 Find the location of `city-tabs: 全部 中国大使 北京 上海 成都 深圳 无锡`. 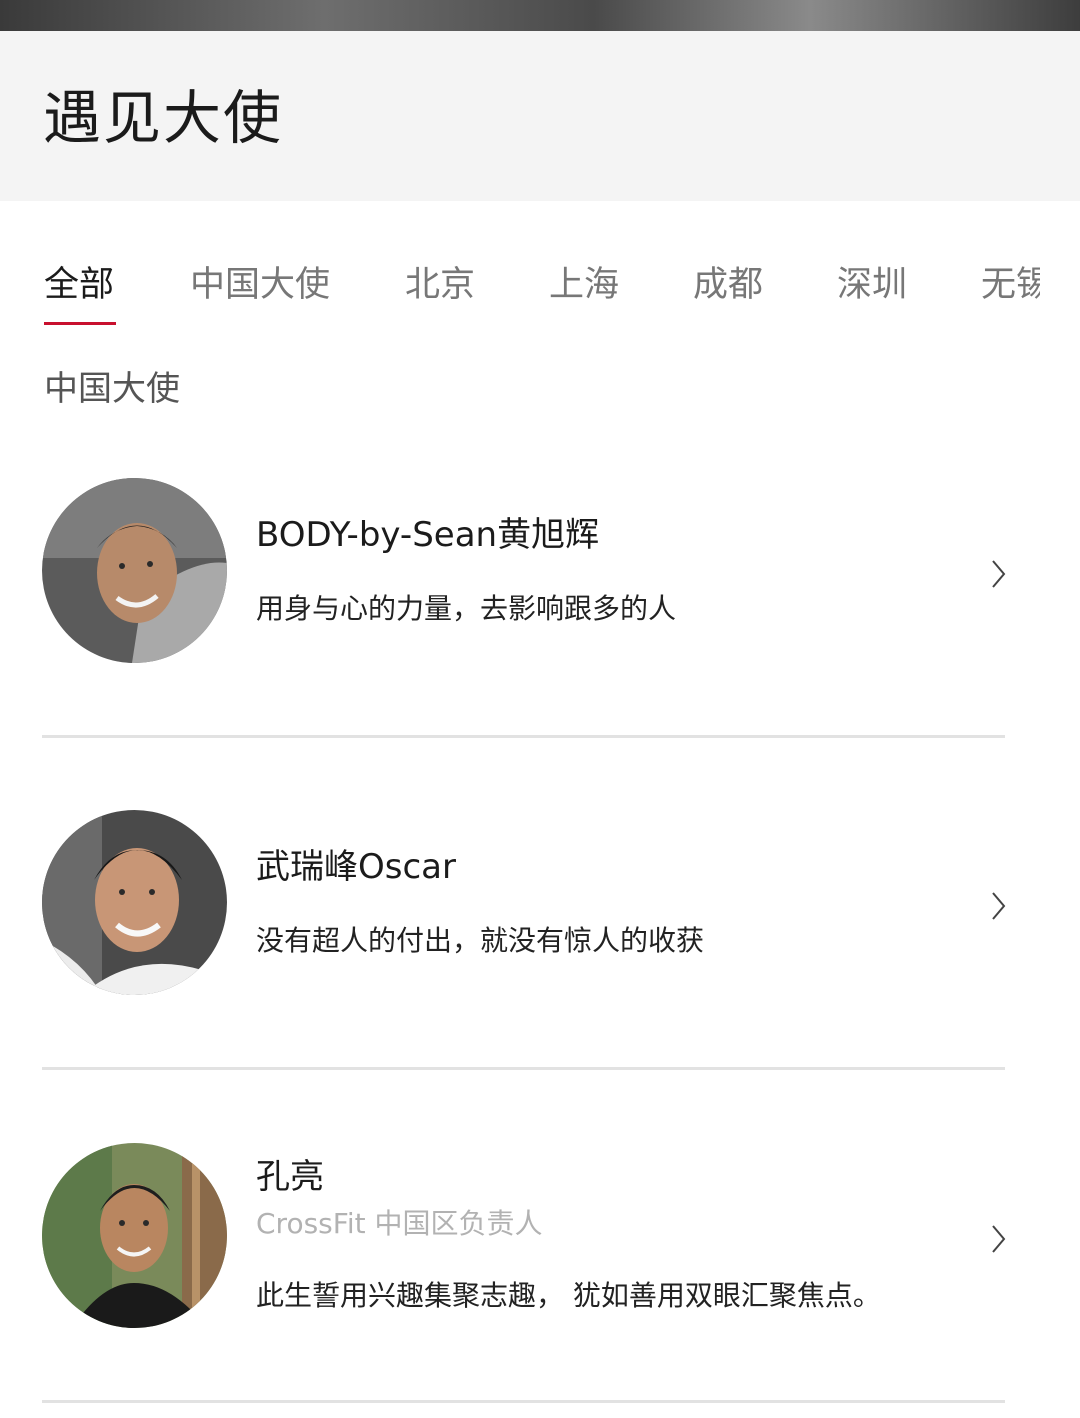

city-tabs: 全部 中国大使 北京 上海 成都 深圳 无锡 is located at coordinates (540, 266).